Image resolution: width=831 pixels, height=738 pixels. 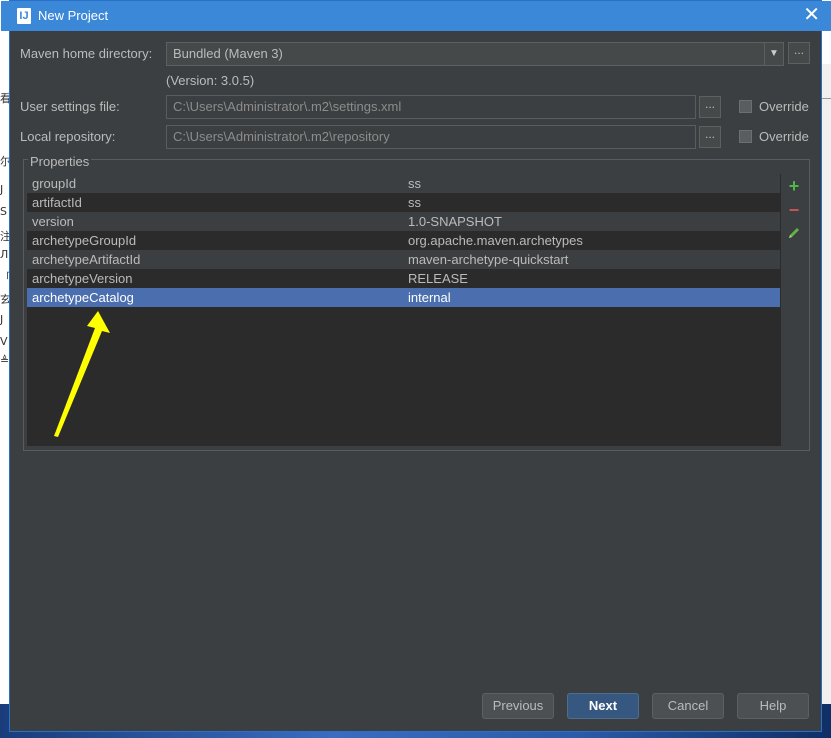 I want to click on user-settings-override-label: Override, so click(x=784, y=106).